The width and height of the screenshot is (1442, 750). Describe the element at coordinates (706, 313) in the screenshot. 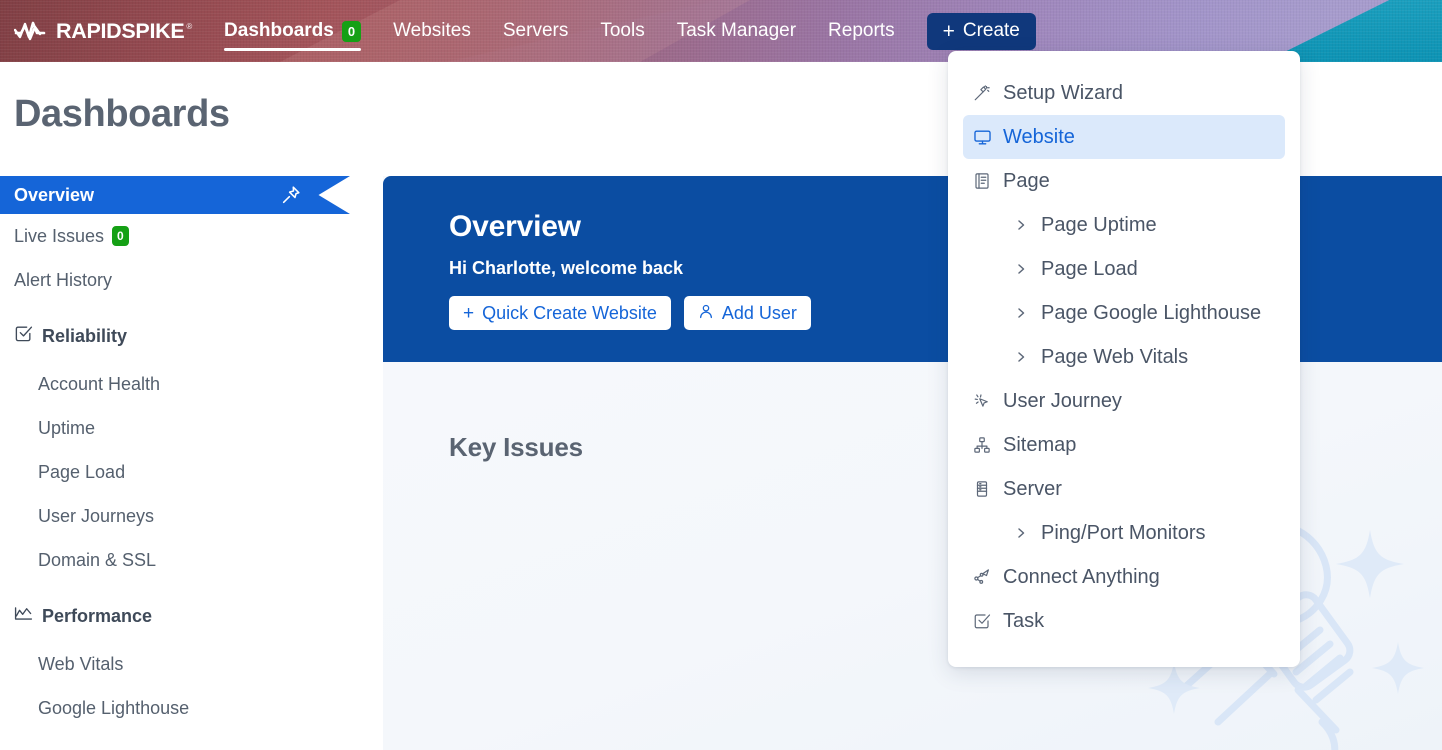

I see `user-icon` at that location.